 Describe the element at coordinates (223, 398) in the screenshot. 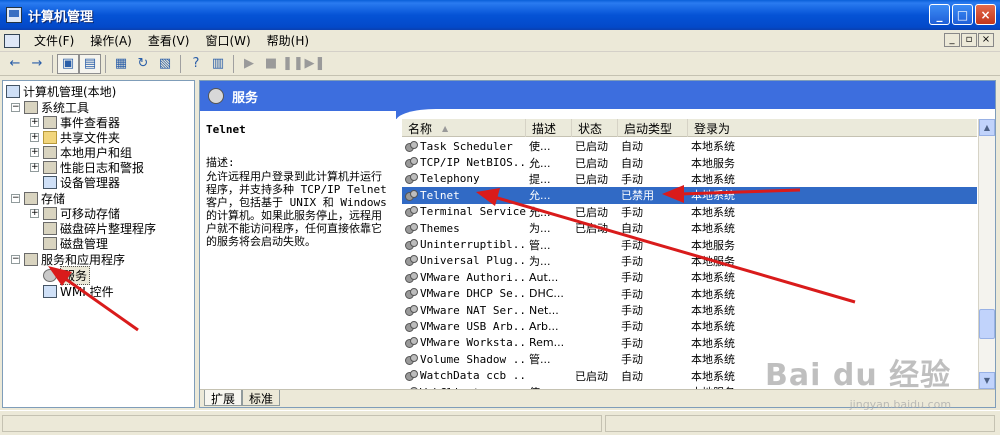

I see `tab-extended: 扩展` at that location.